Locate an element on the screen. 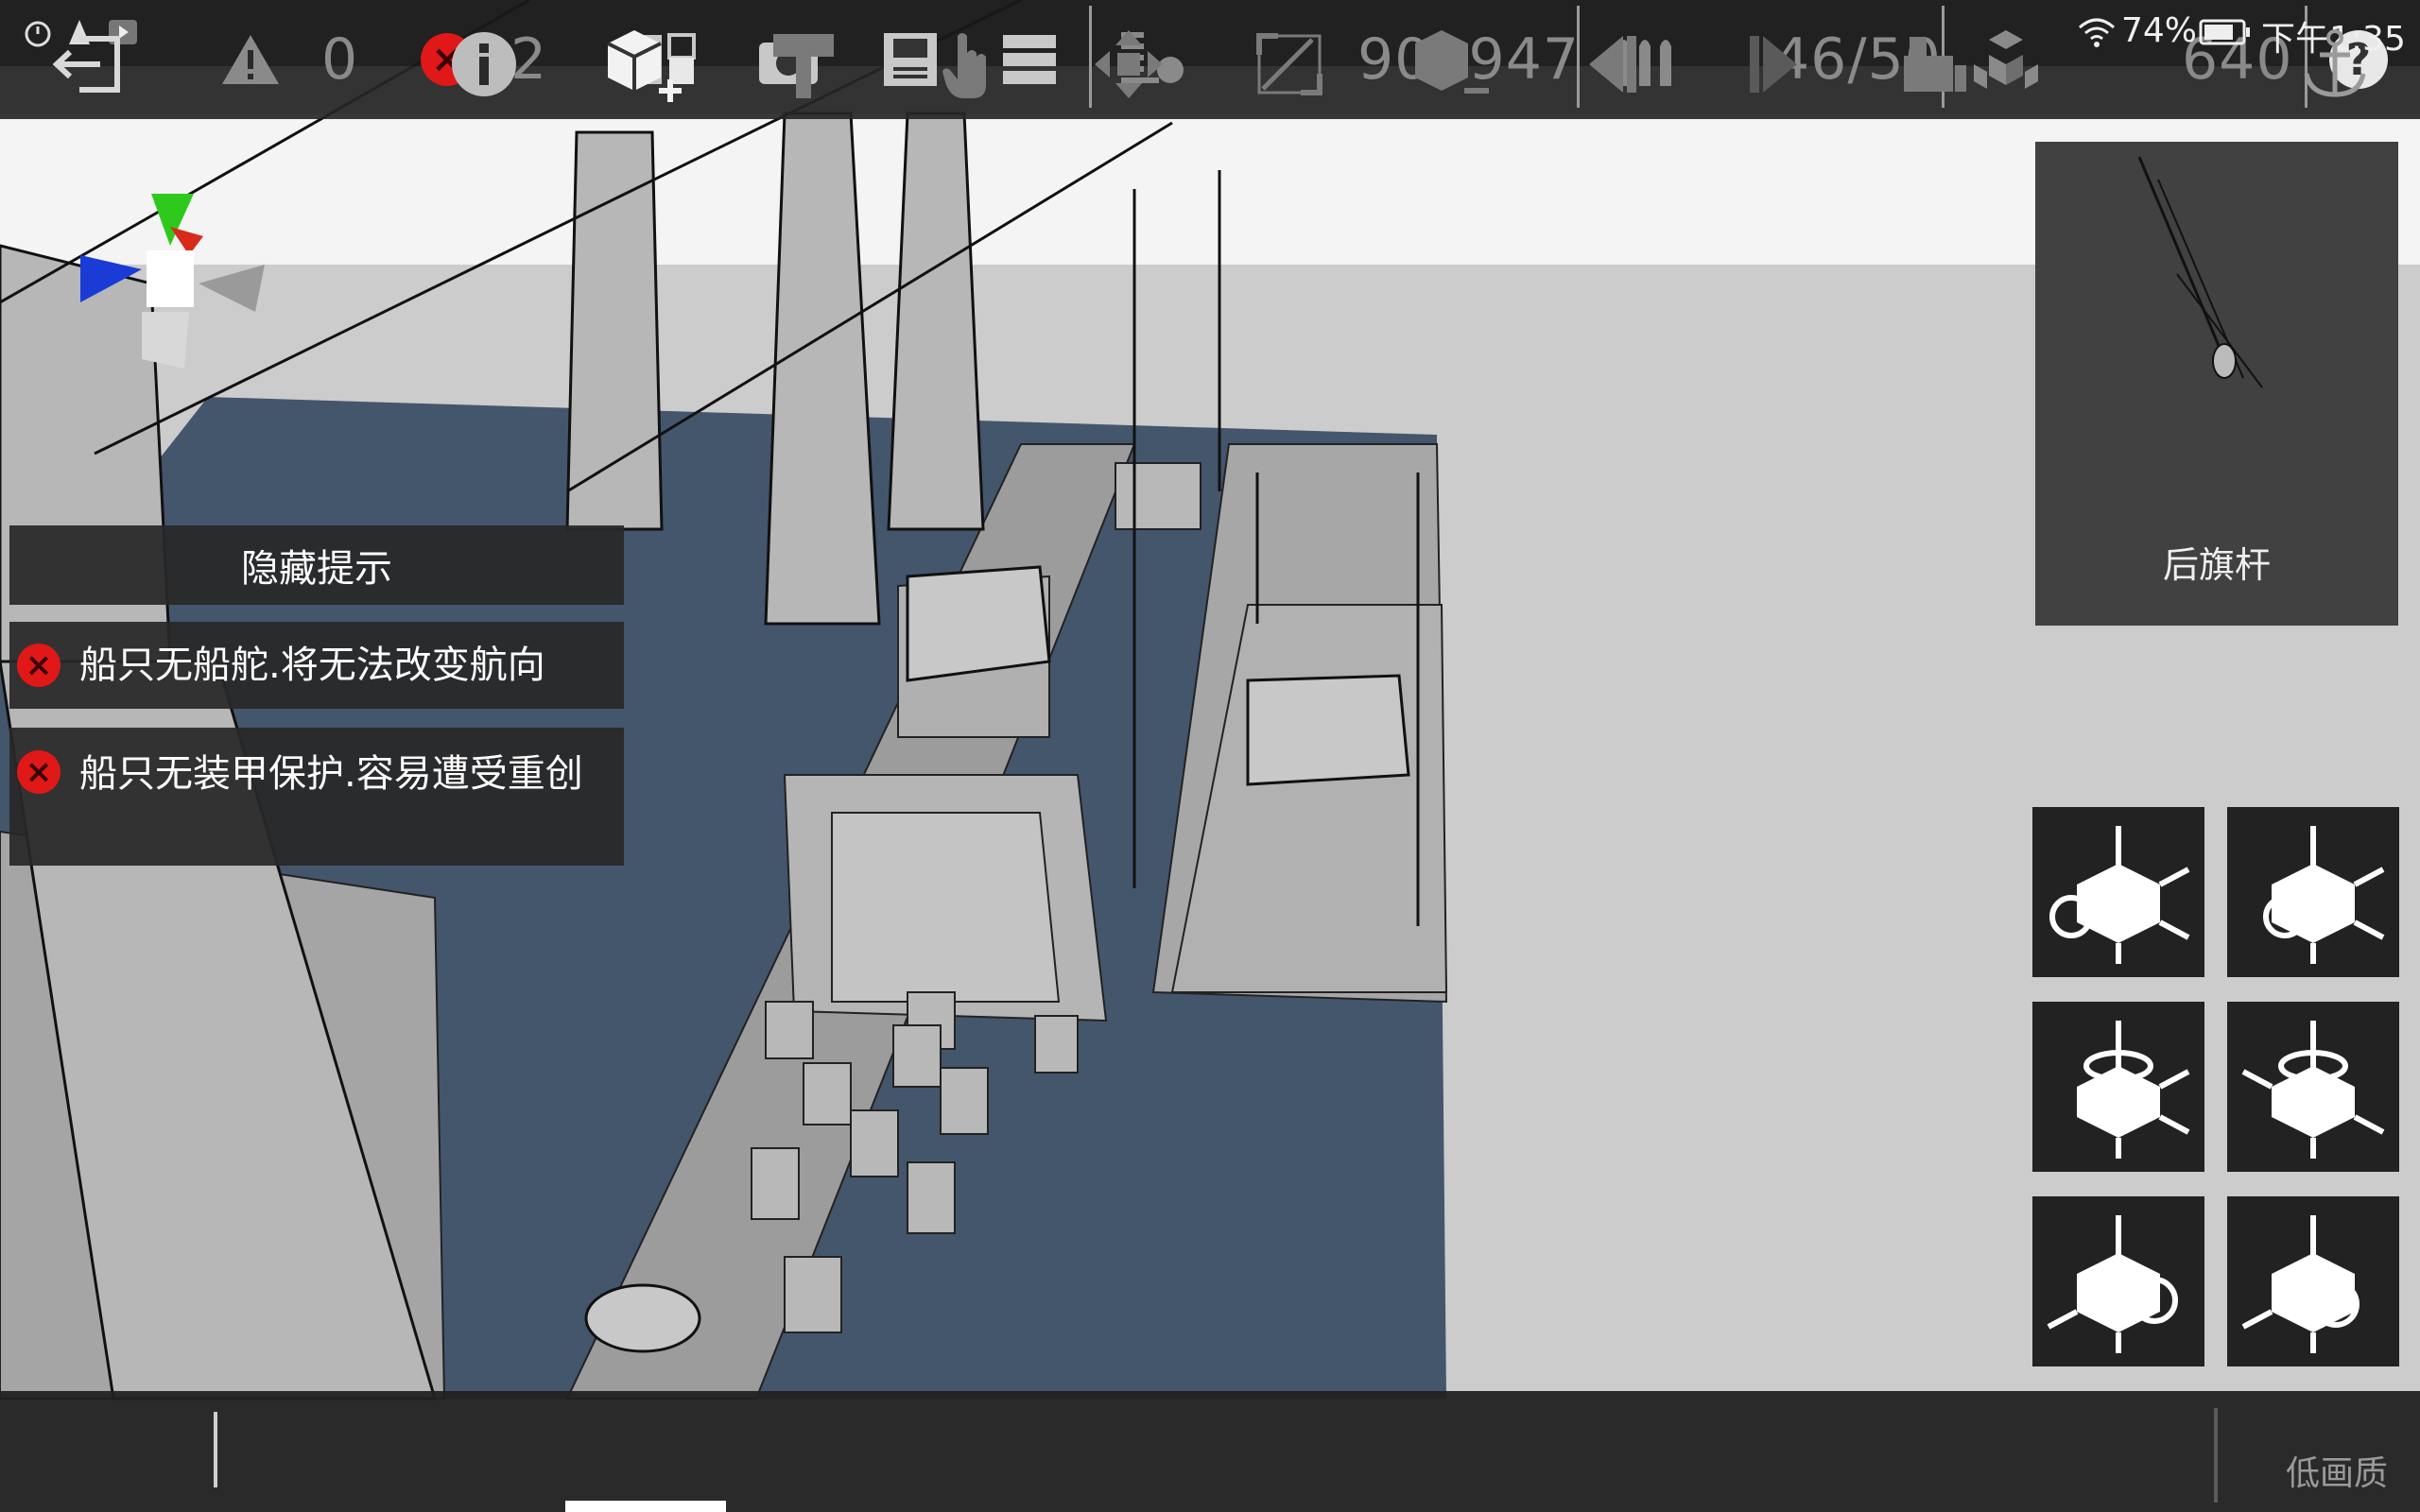 This screenshot has height=1512, width=2420. android-status-bar is located at coordinates (1210, 33).